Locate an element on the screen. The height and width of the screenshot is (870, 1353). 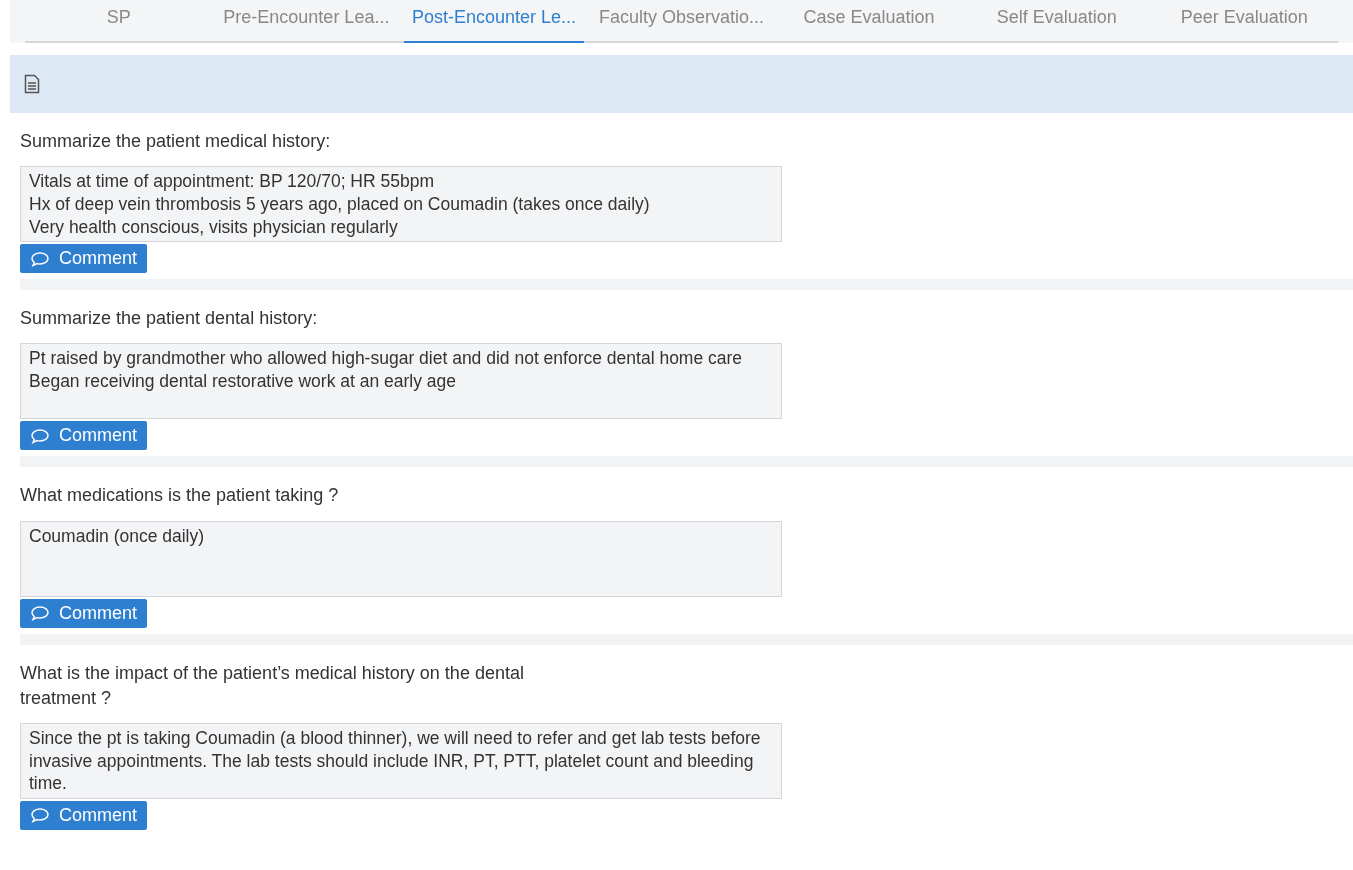
question-label: Summarize the patient dental history: is located at coordinates (169, 319).